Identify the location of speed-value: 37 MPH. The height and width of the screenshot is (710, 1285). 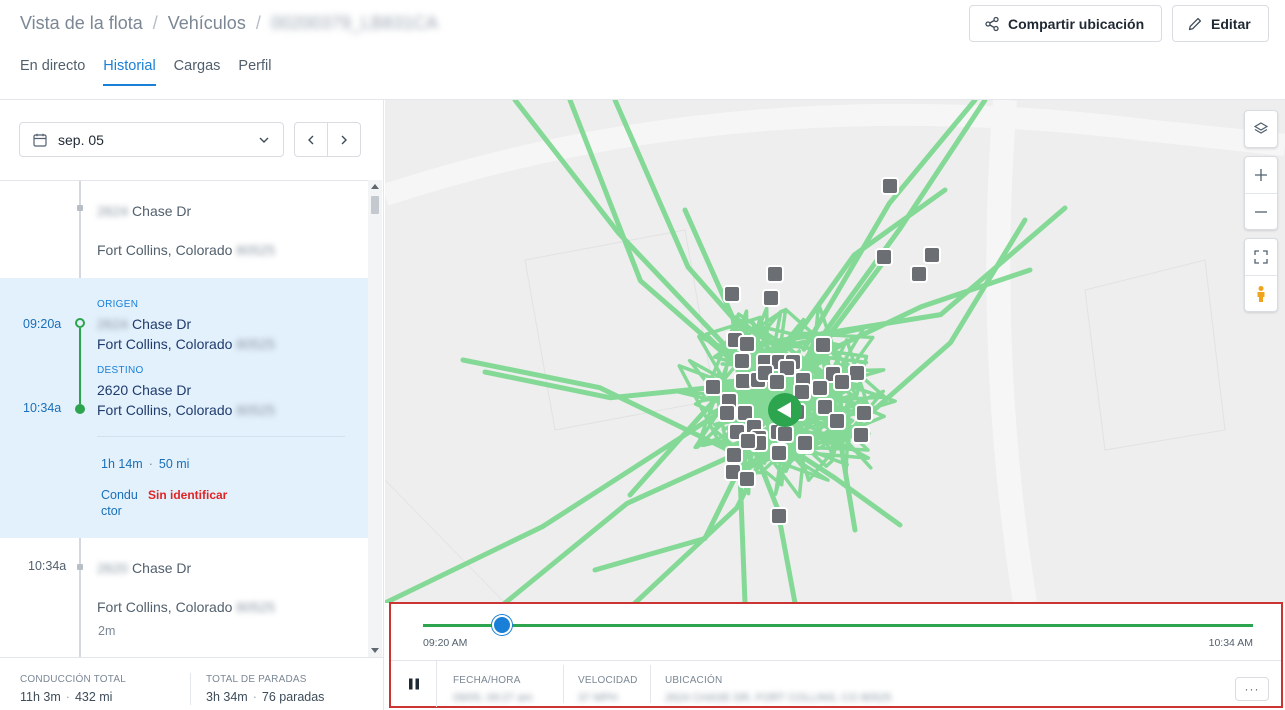
(598, 698).